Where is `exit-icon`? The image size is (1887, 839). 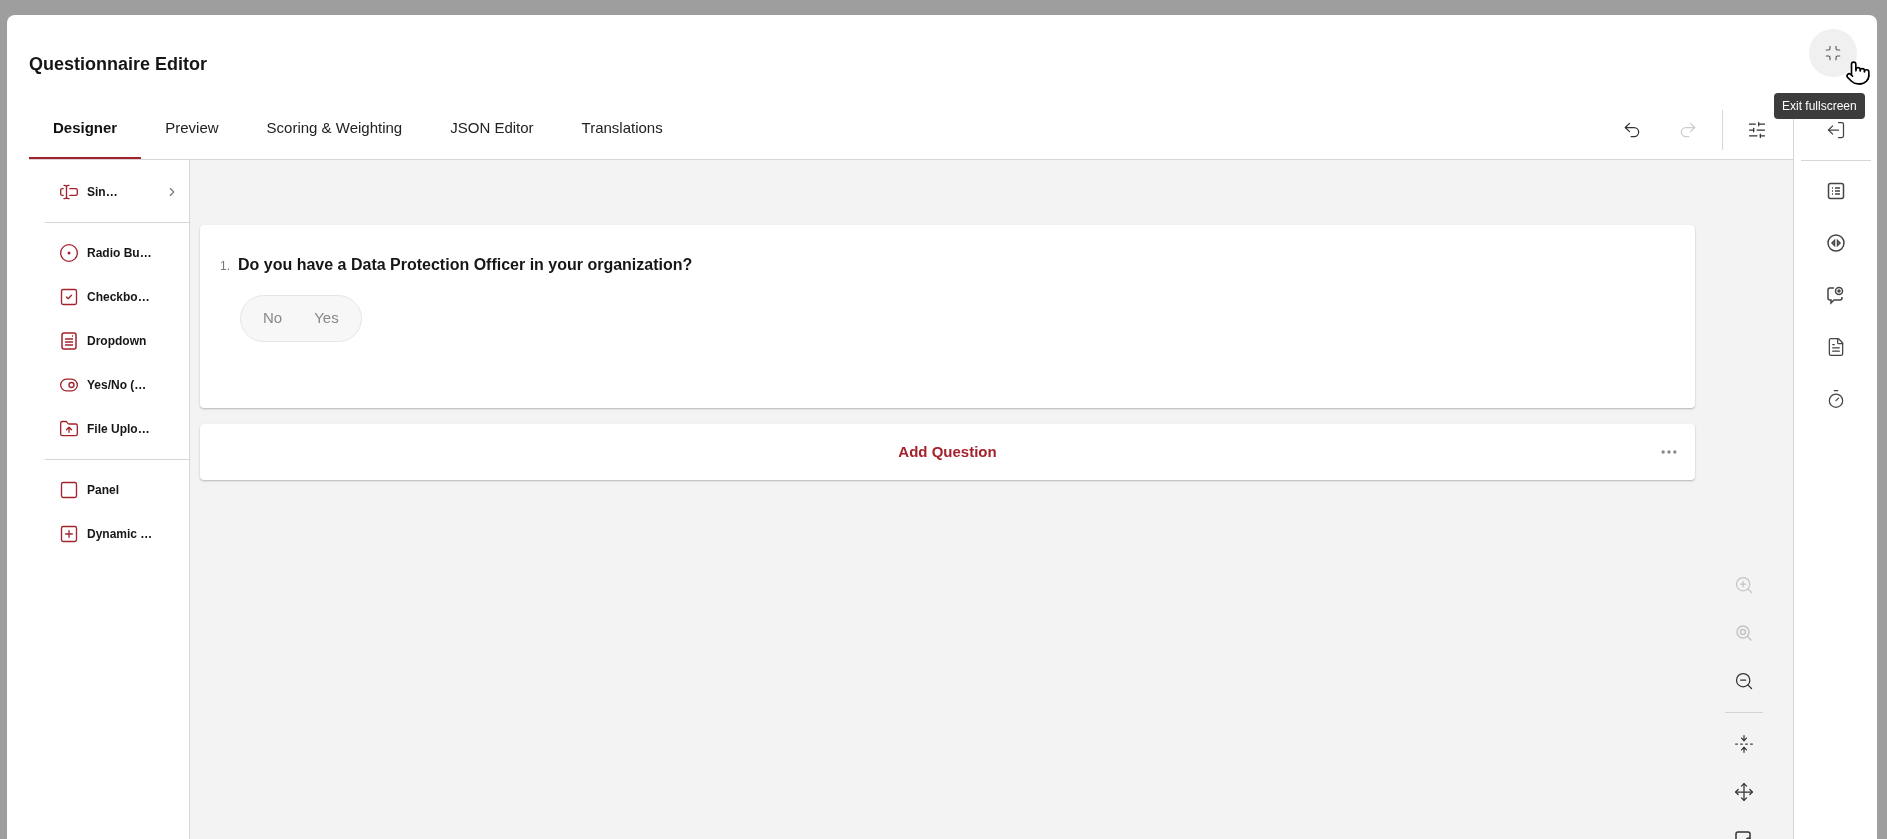
exit-icon is located at coordinates (1835, 130).